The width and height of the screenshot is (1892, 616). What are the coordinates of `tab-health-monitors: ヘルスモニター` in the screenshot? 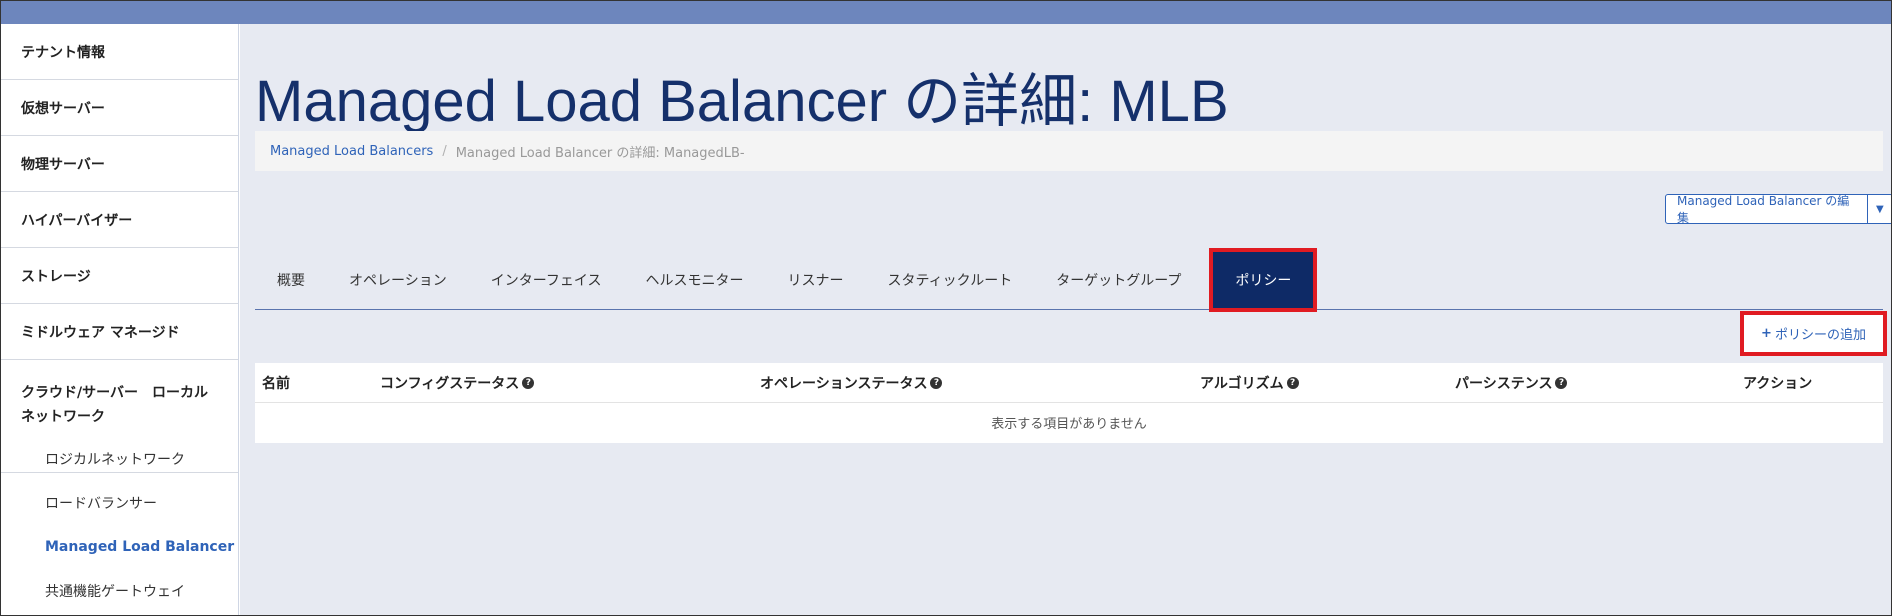 It's located at (694, 279).